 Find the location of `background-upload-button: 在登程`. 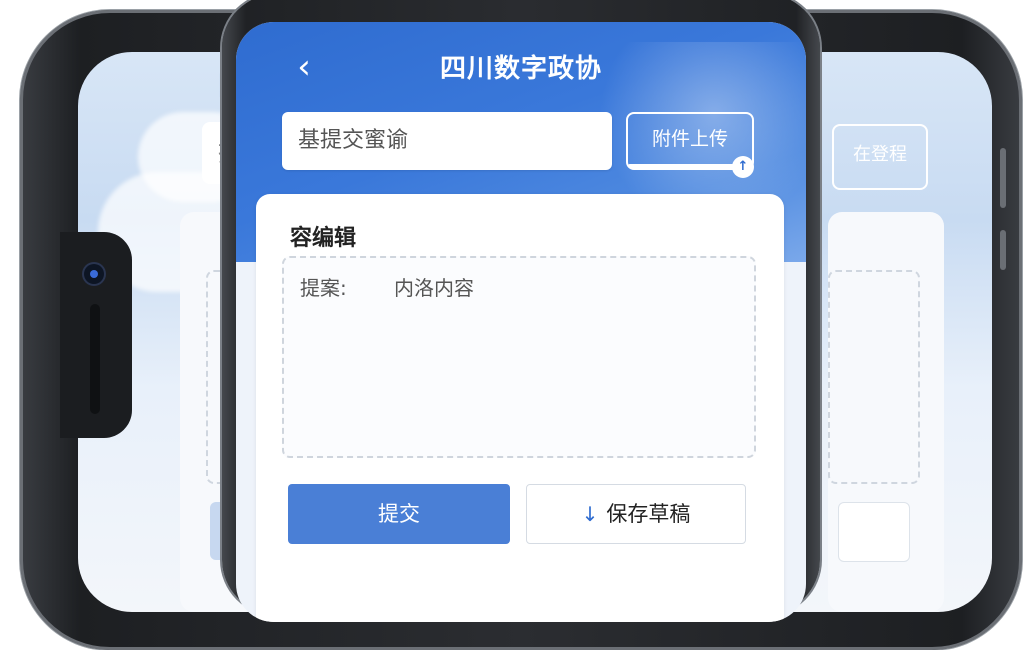

background-upload-button: 在登程 is located at coordinates (880, 157).